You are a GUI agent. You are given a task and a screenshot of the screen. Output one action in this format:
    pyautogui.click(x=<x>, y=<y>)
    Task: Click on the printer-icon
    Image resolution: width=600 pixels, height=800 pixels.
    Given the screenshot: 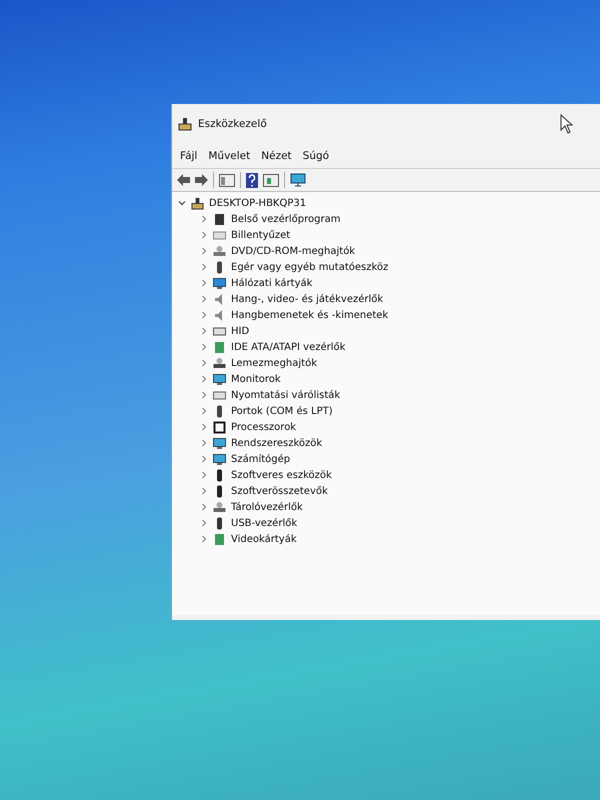 What is the action you would take?
    pyautogui.click(x=219, y=395)
    